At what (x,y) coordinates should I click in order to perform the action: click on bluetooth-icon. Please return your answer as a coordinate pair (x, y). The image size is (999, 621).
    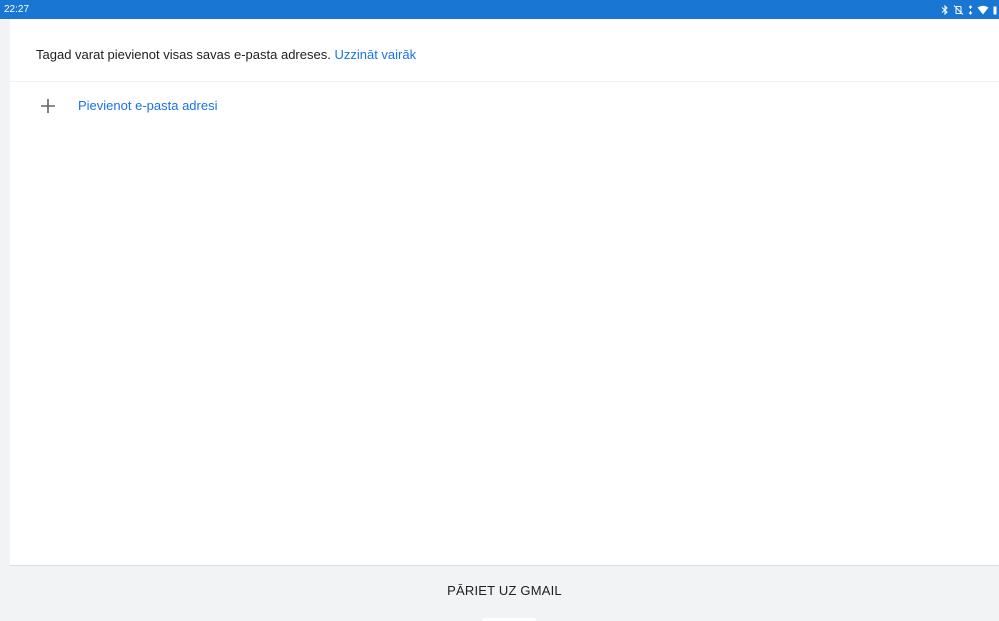
    Looking at the image, I should click on (945, 9).